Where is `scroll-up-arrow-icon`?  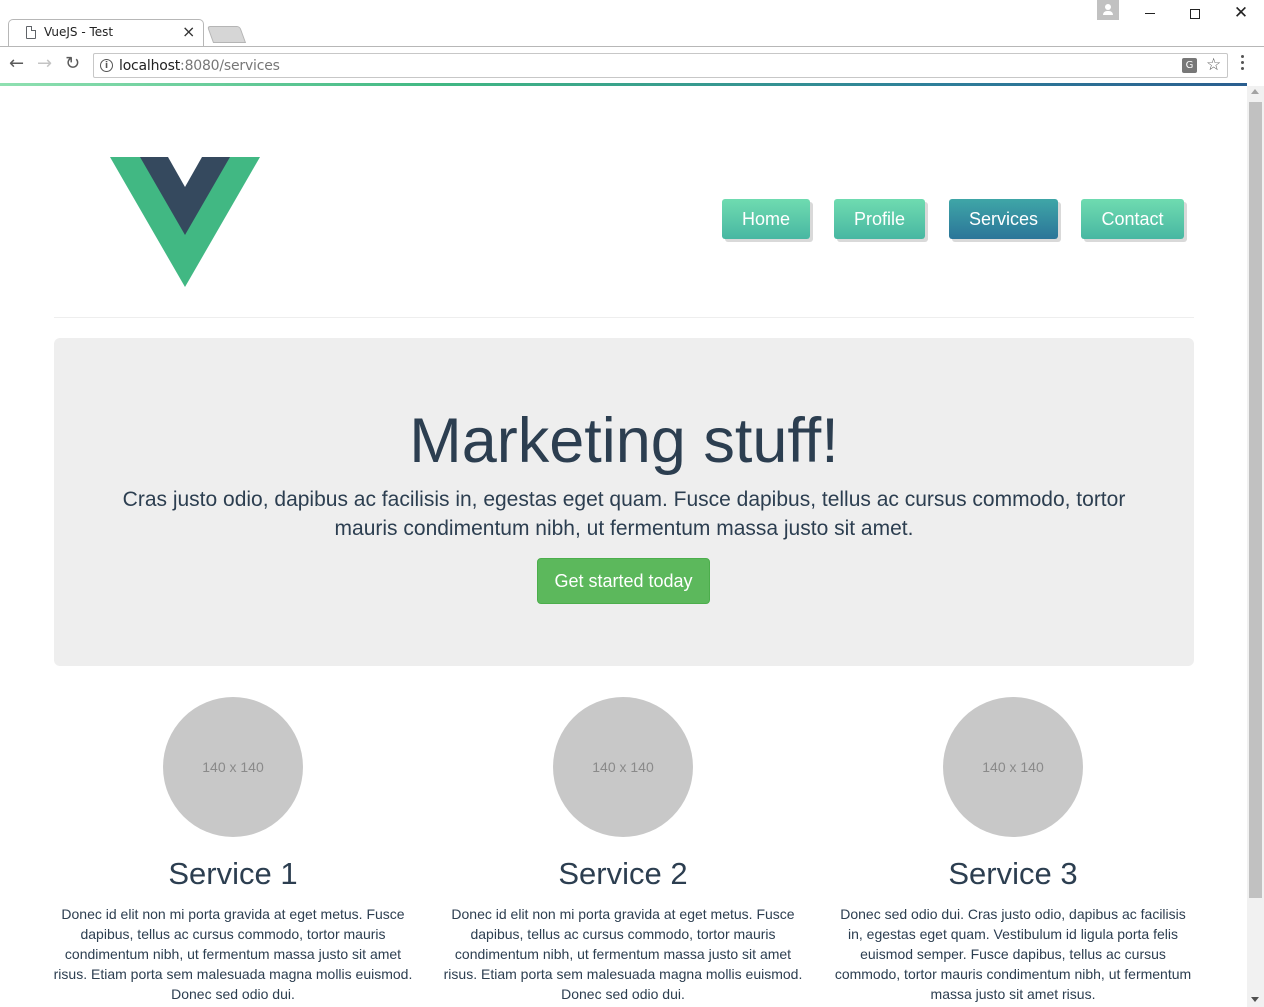
scroll-up-arrow-icon is located at coordinates (1255, 91).